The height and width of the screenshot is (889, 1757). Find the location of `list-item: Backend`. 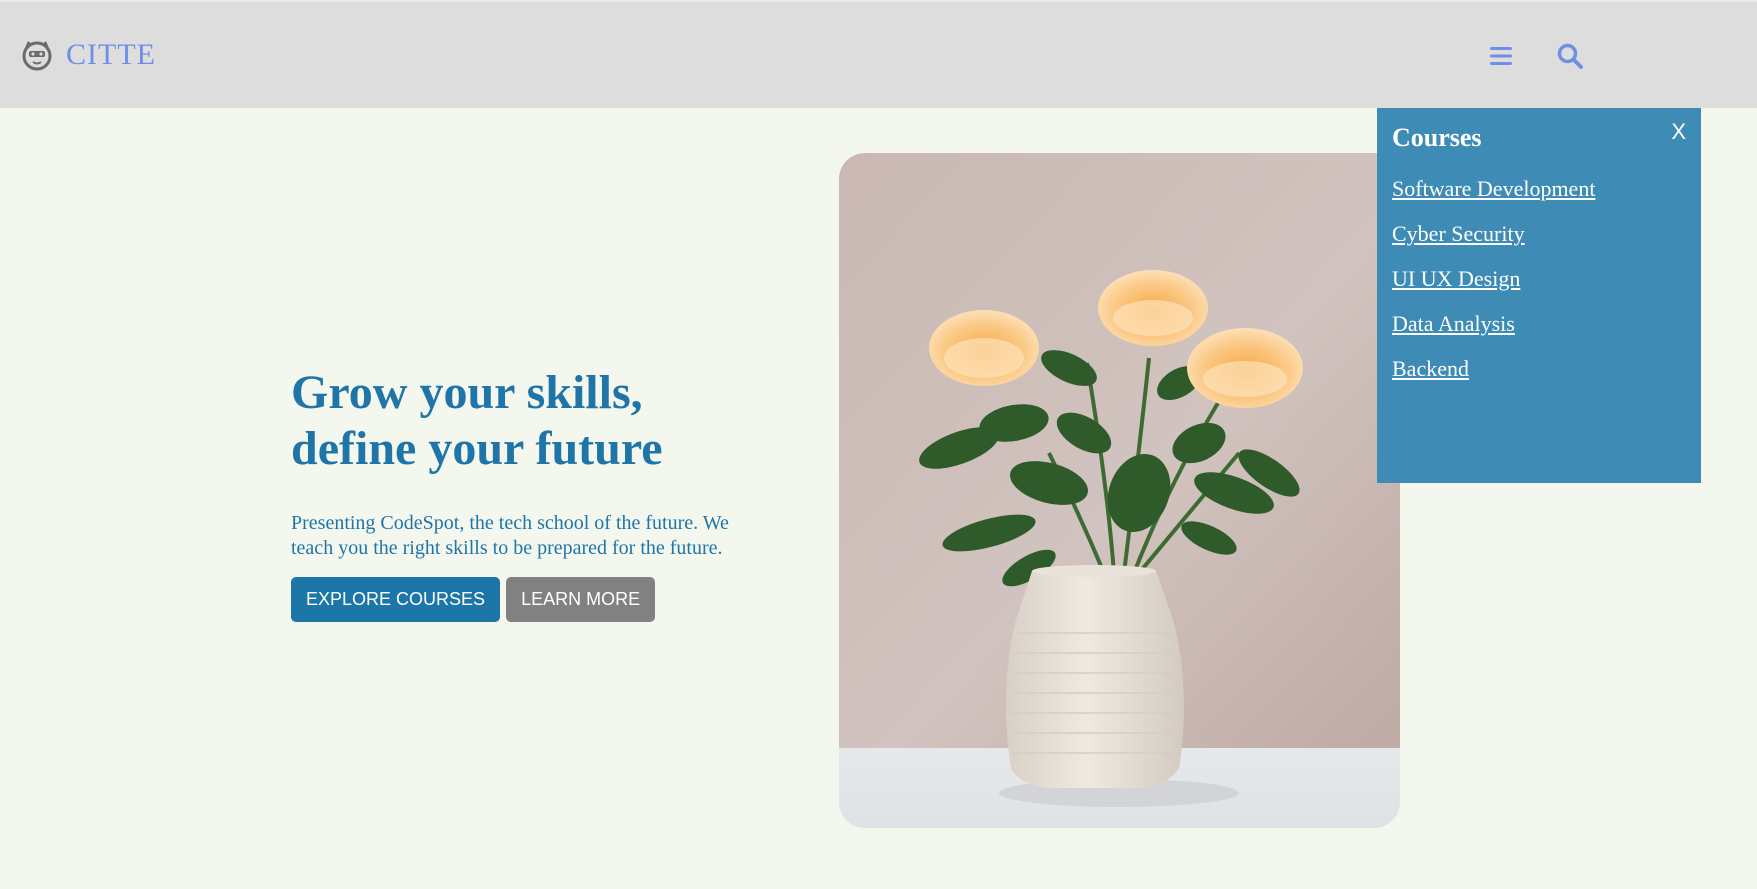

list-item: Backend is located at coordinates (1539, 370).